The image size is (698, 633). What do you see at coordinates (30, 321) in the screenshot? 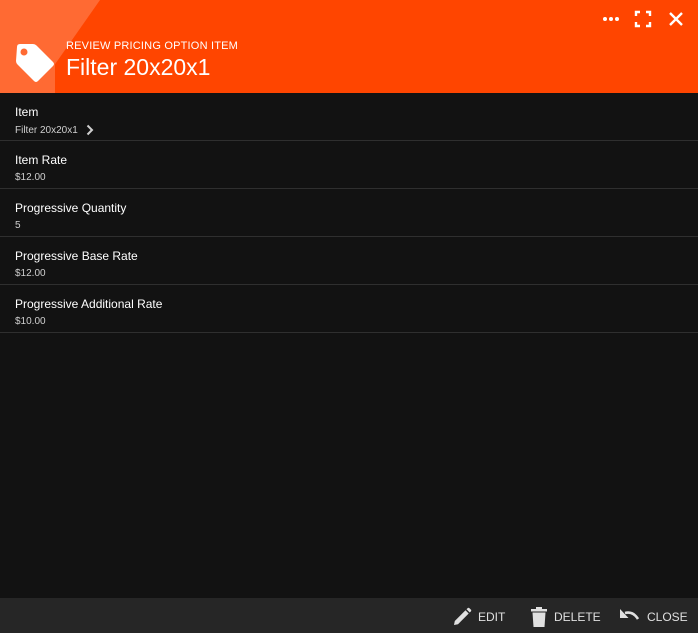
I see `field-value: $10.00` at bounding box center [30, 321].